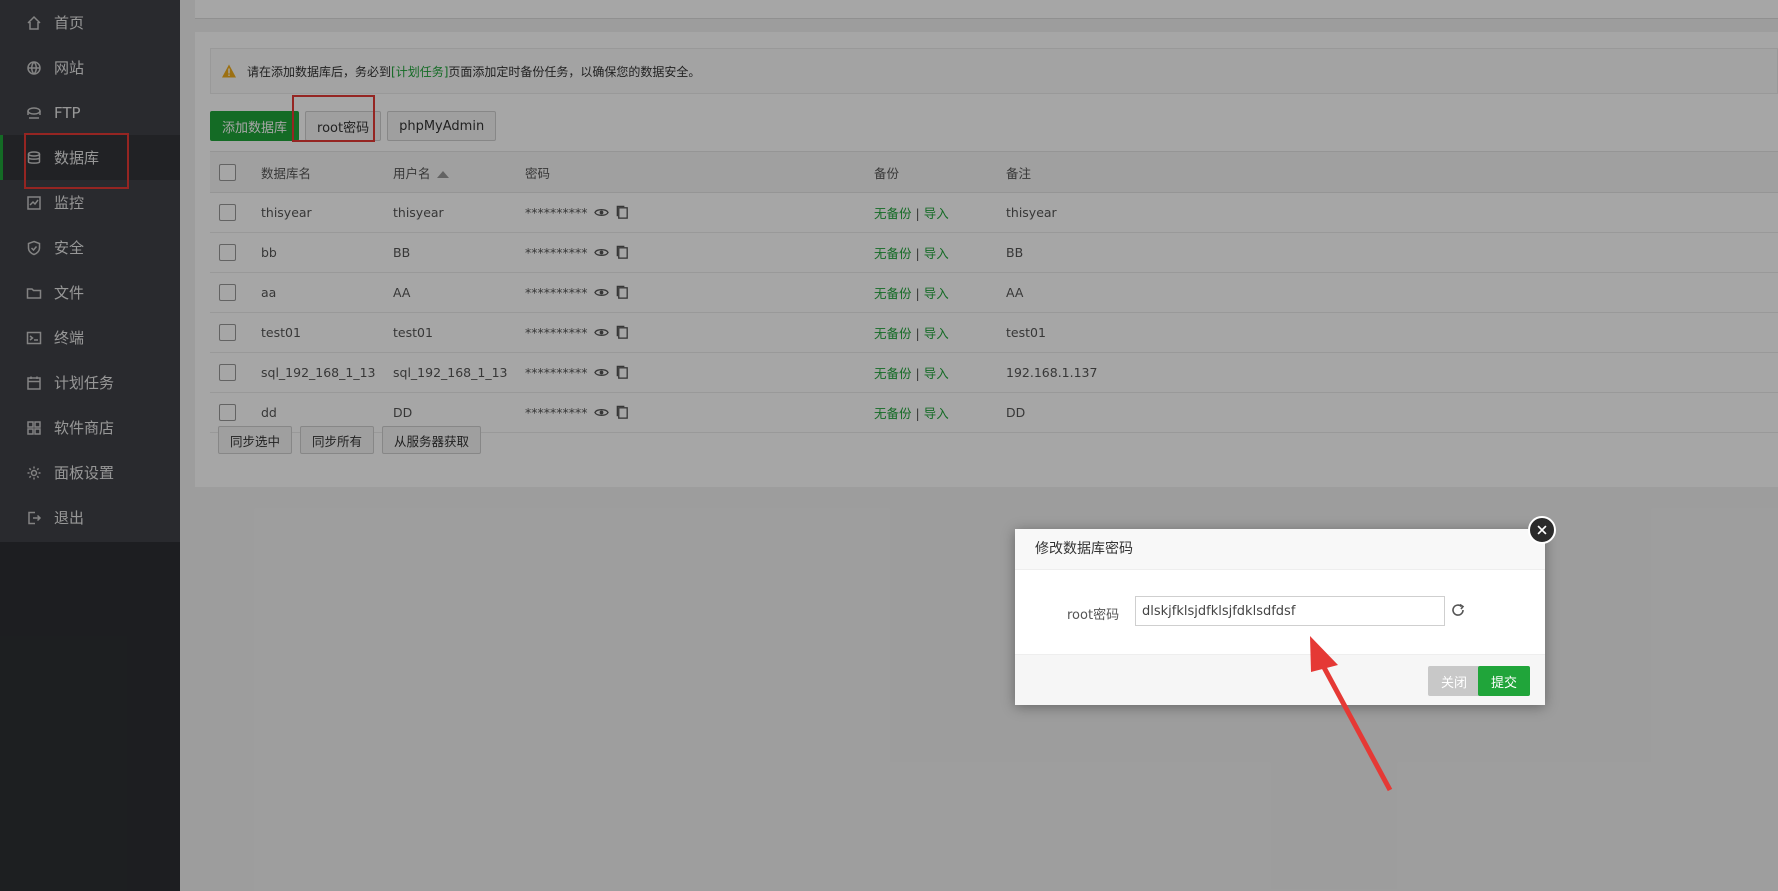  What do you see at coordinates (1504, 681) in the screenshot?
I see `submit-button: 提交` at bounding box center [1504, 681].